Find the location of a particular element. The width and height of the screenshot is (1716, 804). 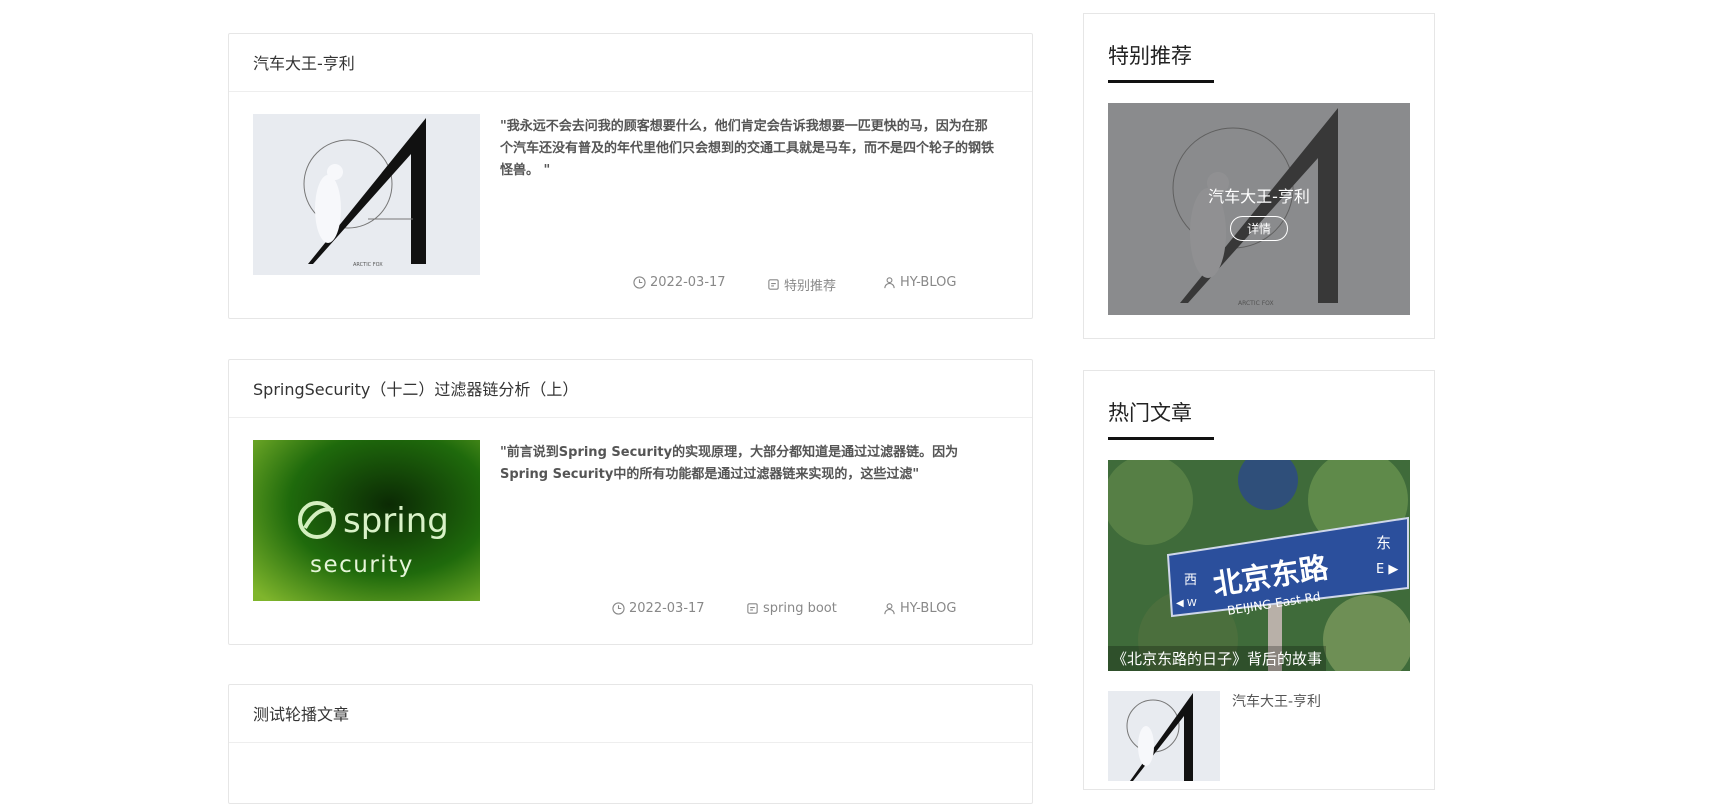

post-title: 汽车大王-亨利 is located at coordinates (304, 62).